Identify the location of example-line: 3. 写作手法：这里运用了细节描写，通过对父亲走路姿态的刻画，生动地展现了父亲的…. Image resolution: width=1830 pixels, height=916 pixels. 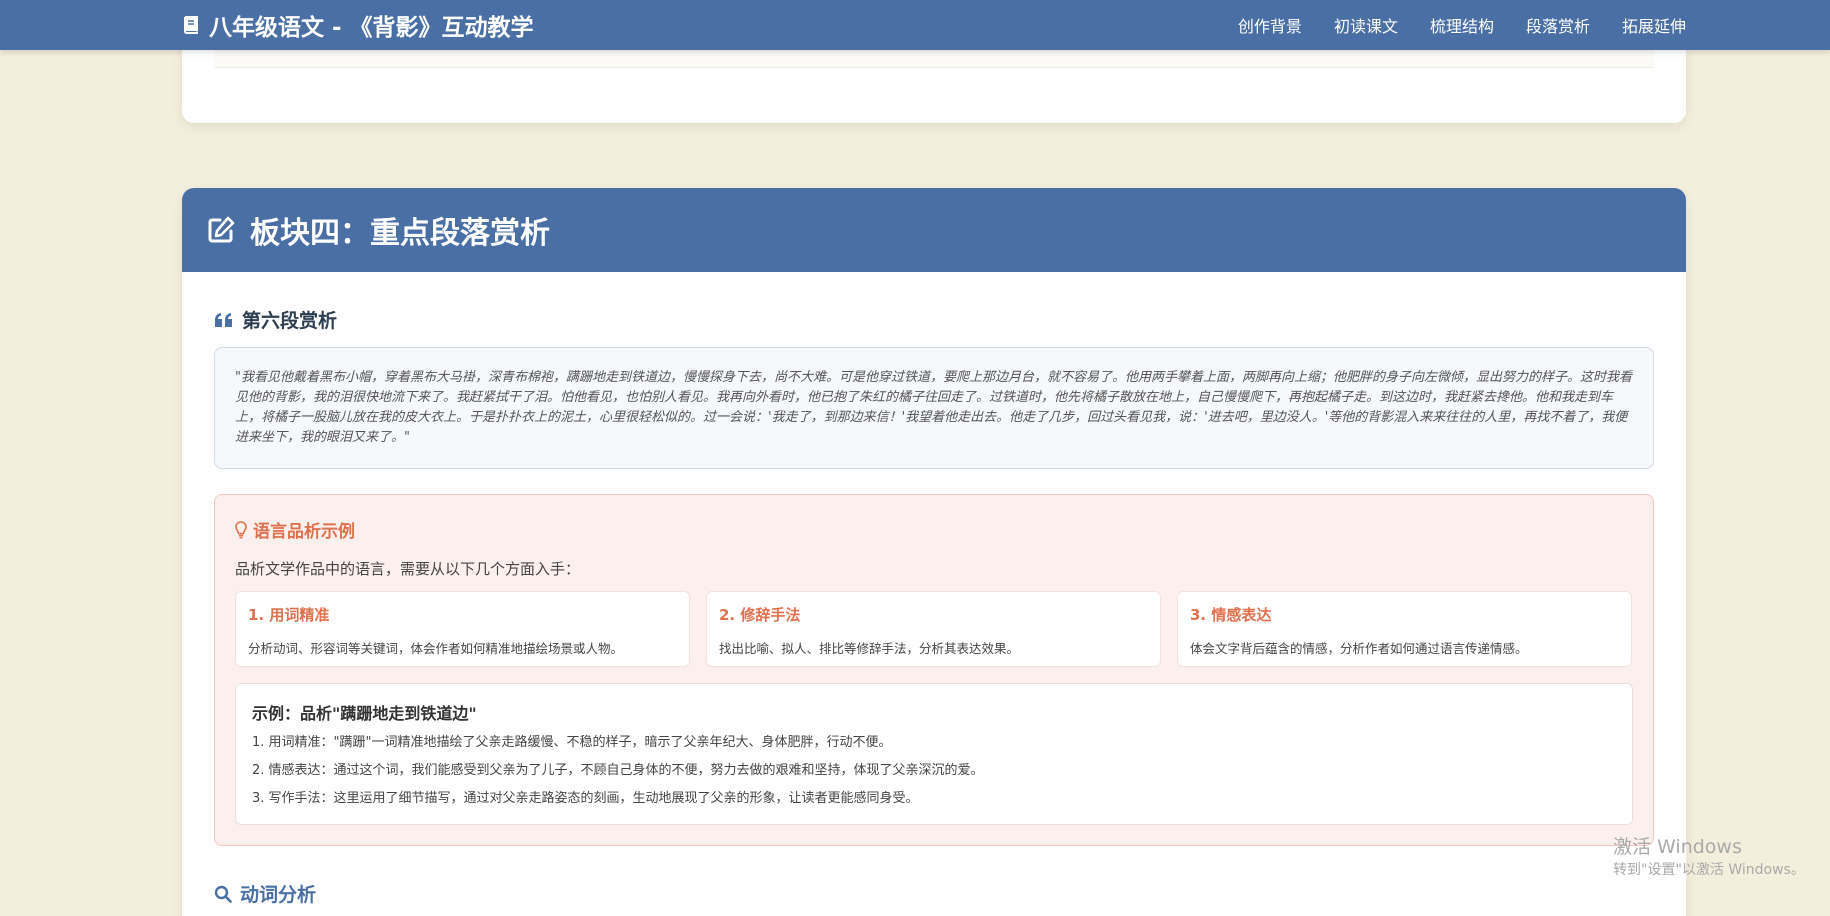
(585, 798).